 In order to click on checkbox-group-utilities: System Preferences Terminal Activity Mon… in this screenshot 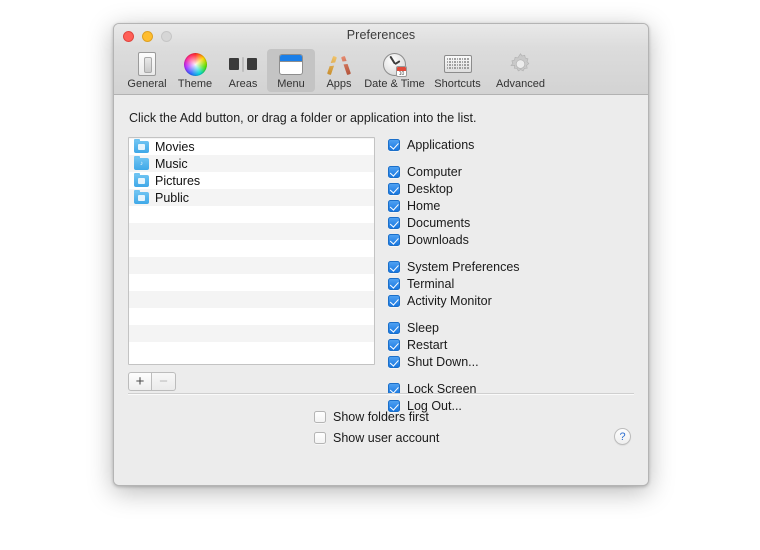, I will do `click(513, 283)`.